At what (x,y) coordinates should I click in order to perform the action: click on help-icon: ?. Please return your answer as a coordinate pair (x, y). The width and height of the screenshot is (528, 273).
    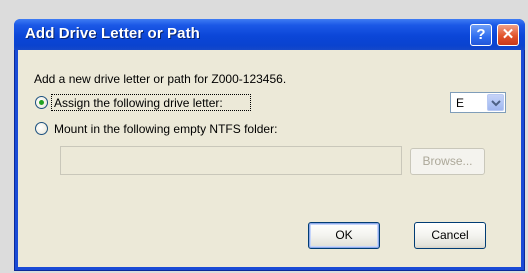
    Looking at the image, I should click on (481, 34).